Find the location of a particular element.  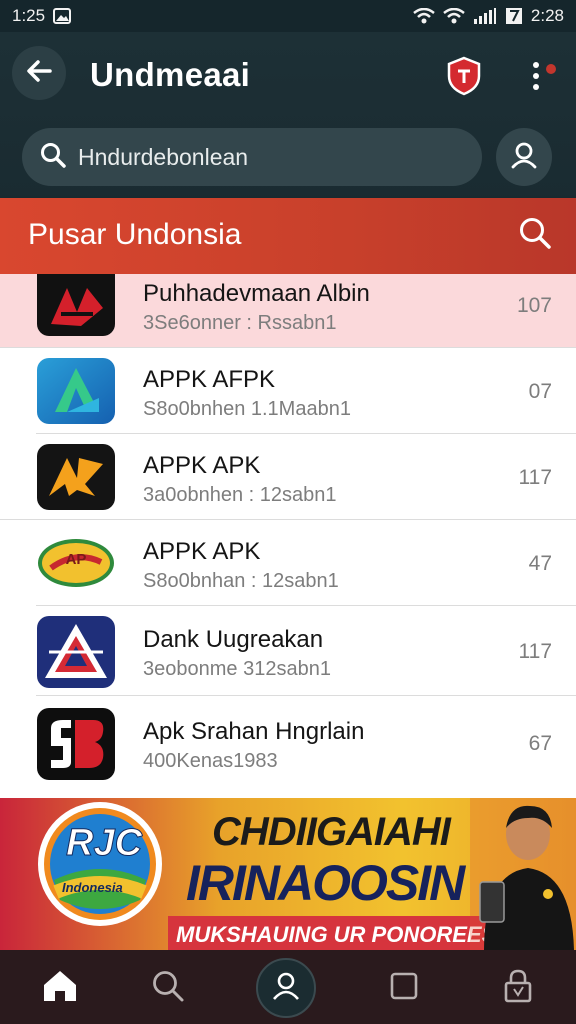

ap-logo-icon is located at coordinates (76, 477).